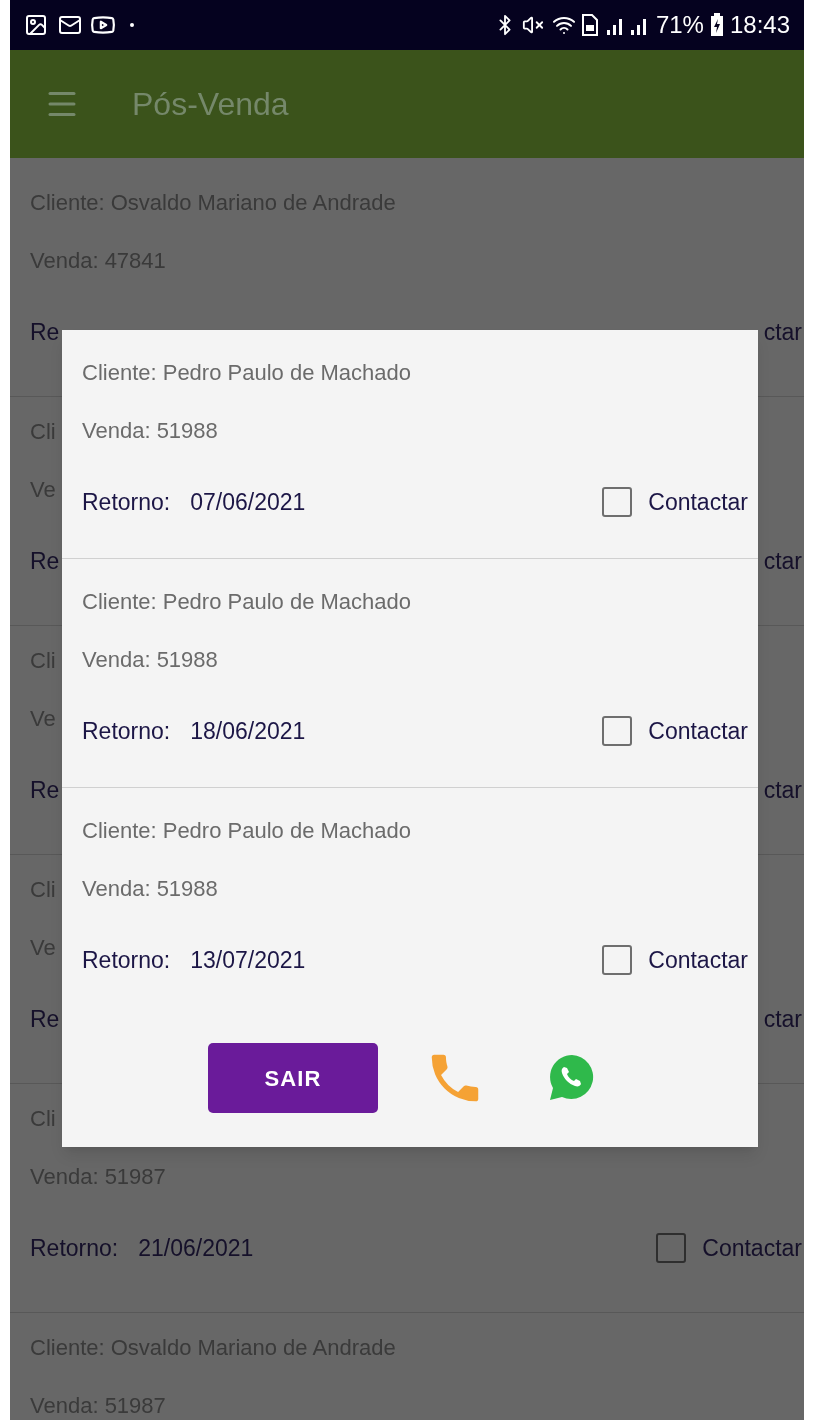  What do you see at coordinates (196, 1248) in the screenshot?
I see `return-date: 21/06/2021` at bounding box center [196, 1248].